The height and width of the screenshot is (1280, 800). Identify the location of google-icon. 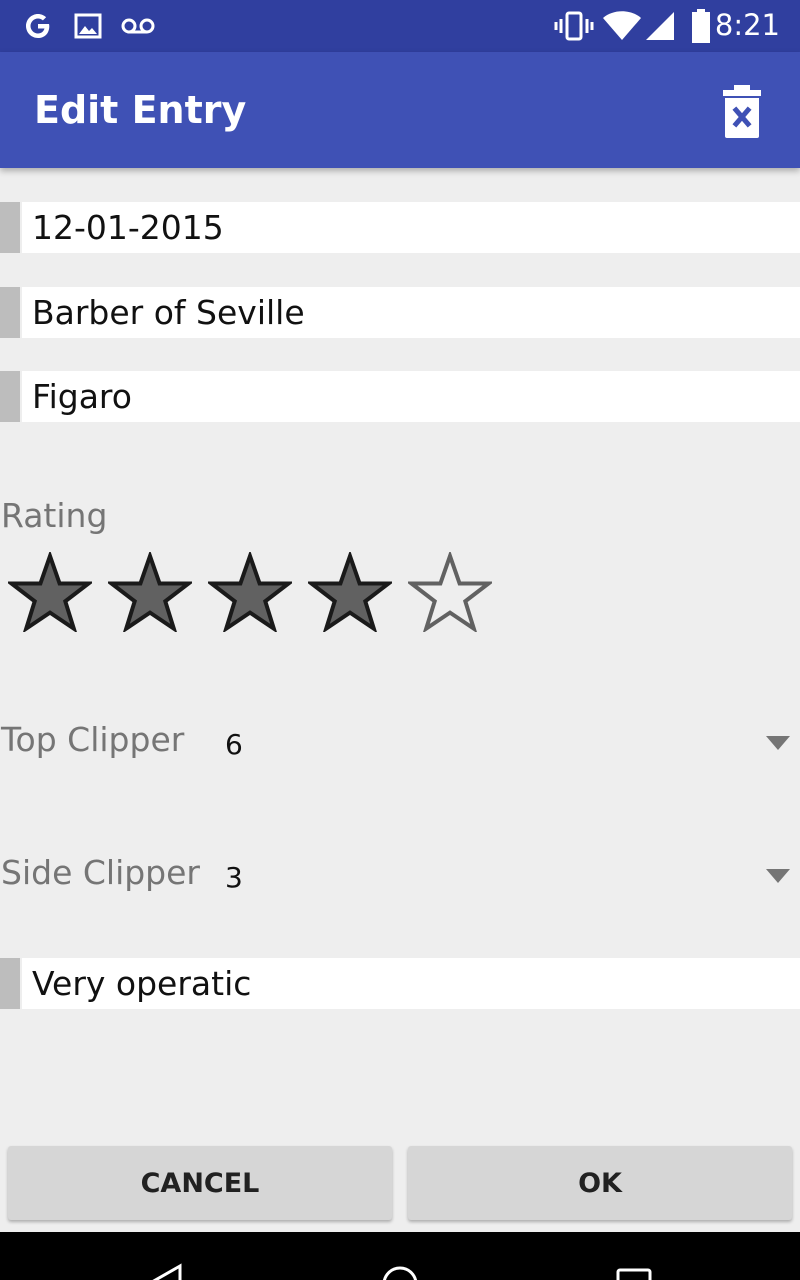
(38, 26).